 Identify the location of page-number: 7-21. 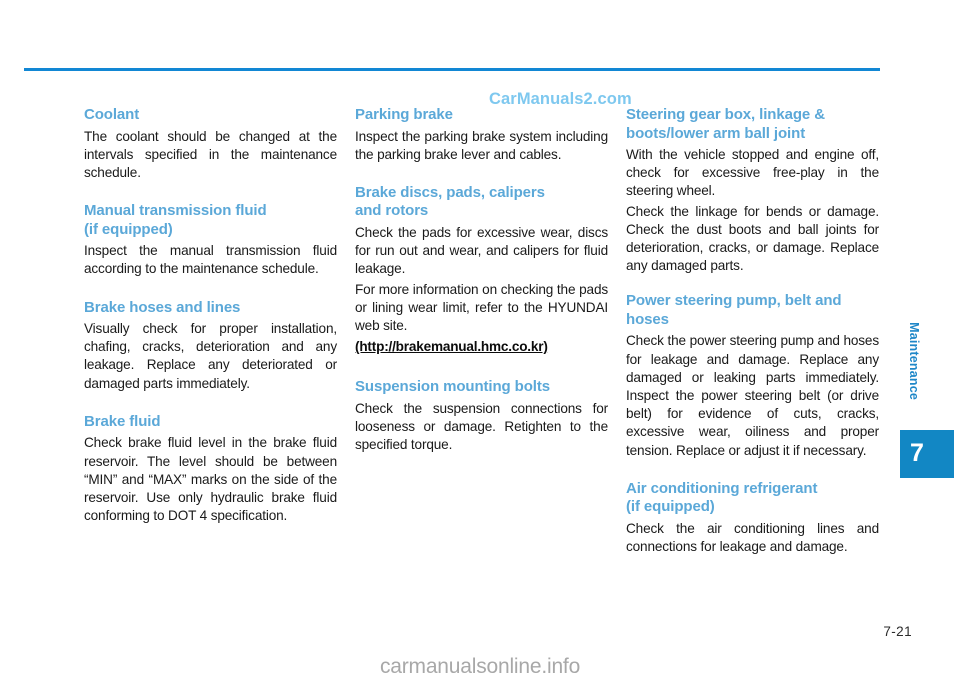
(897, 631).